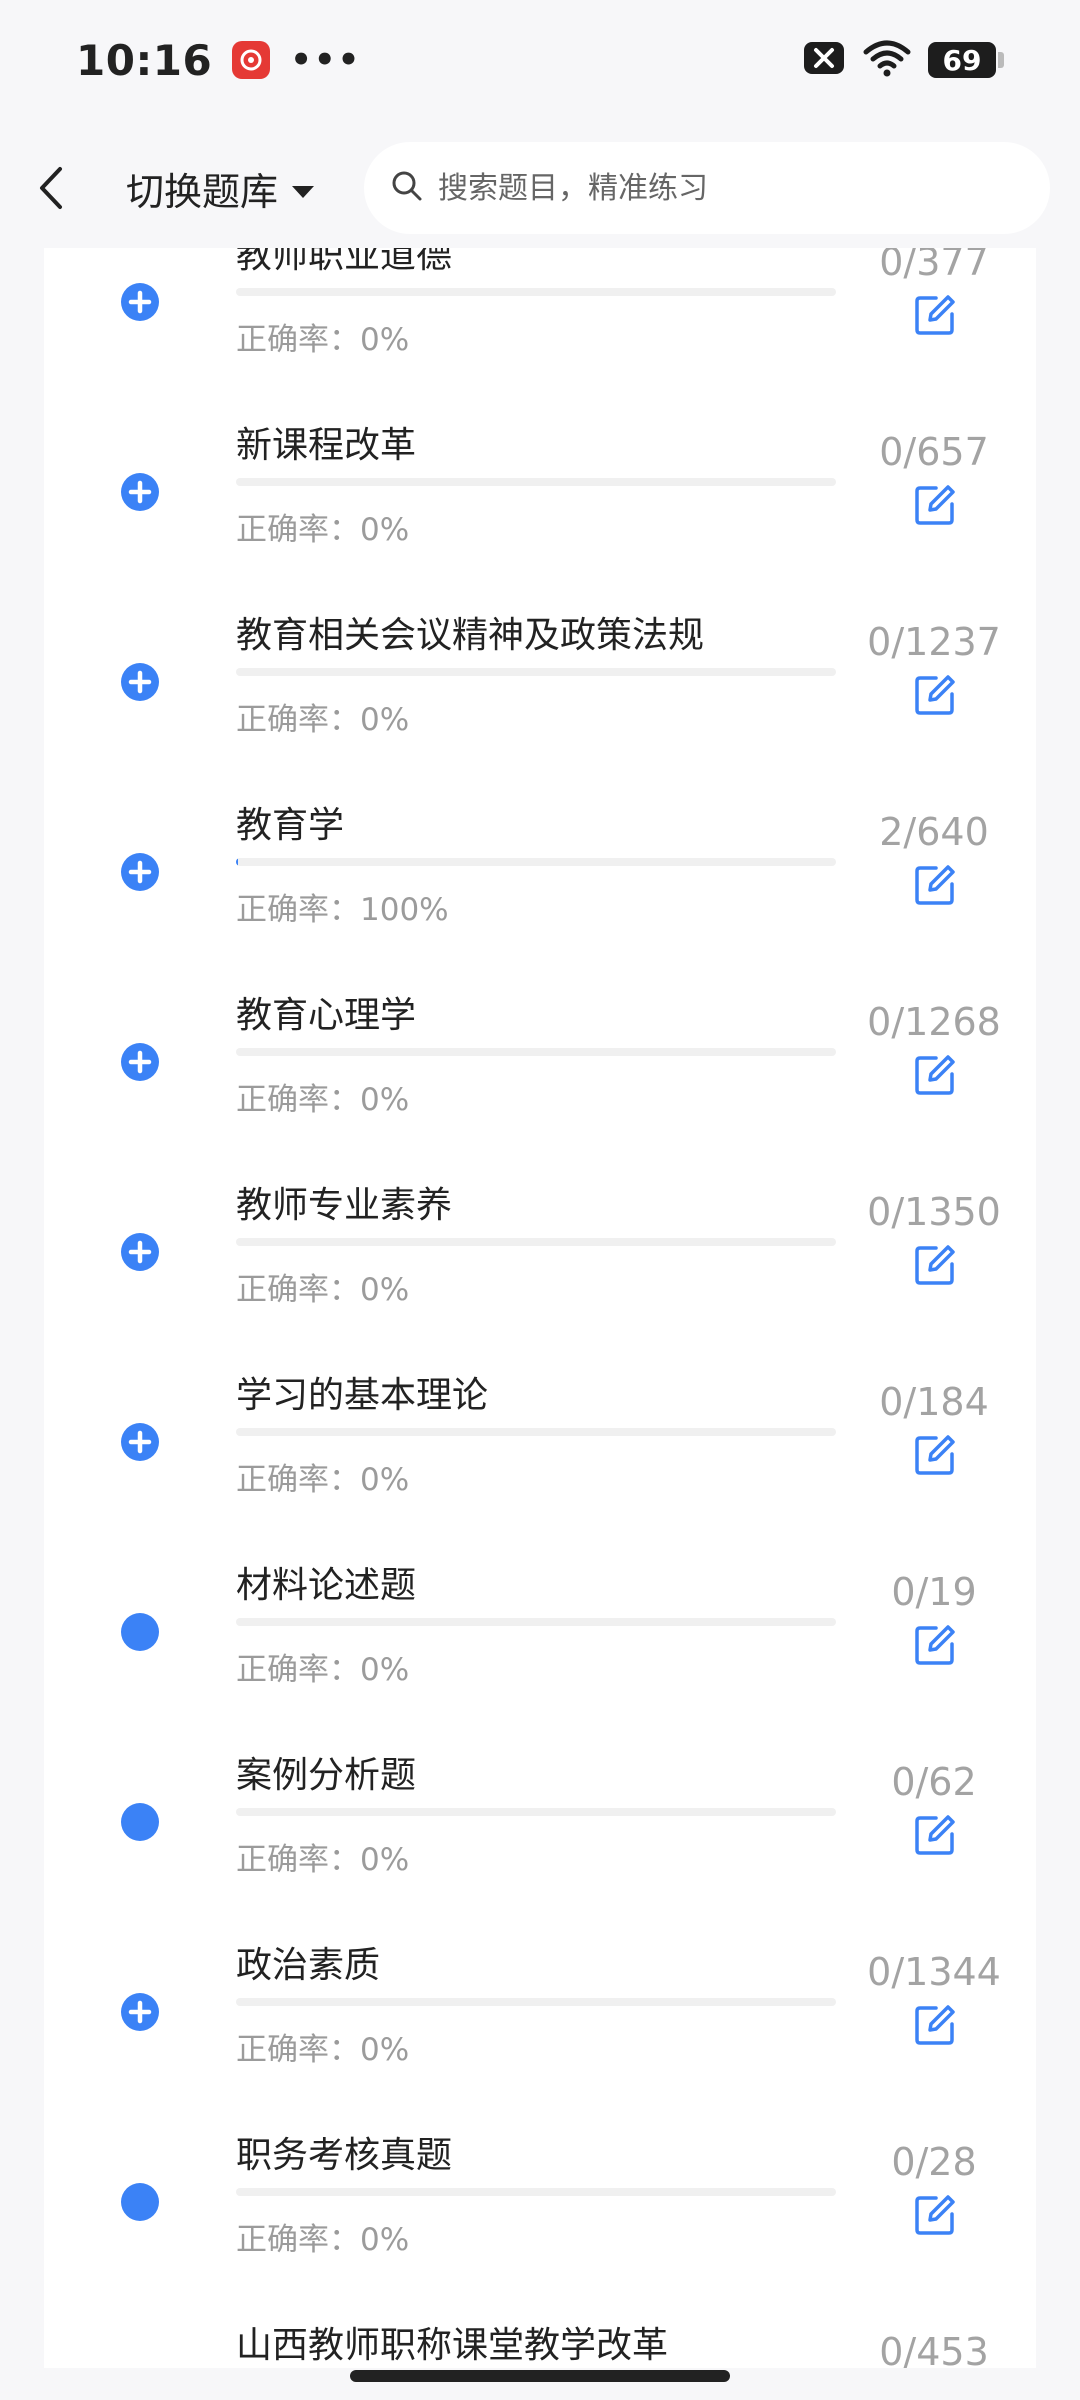  I want to click on status-right: 69, so click(903, 60).